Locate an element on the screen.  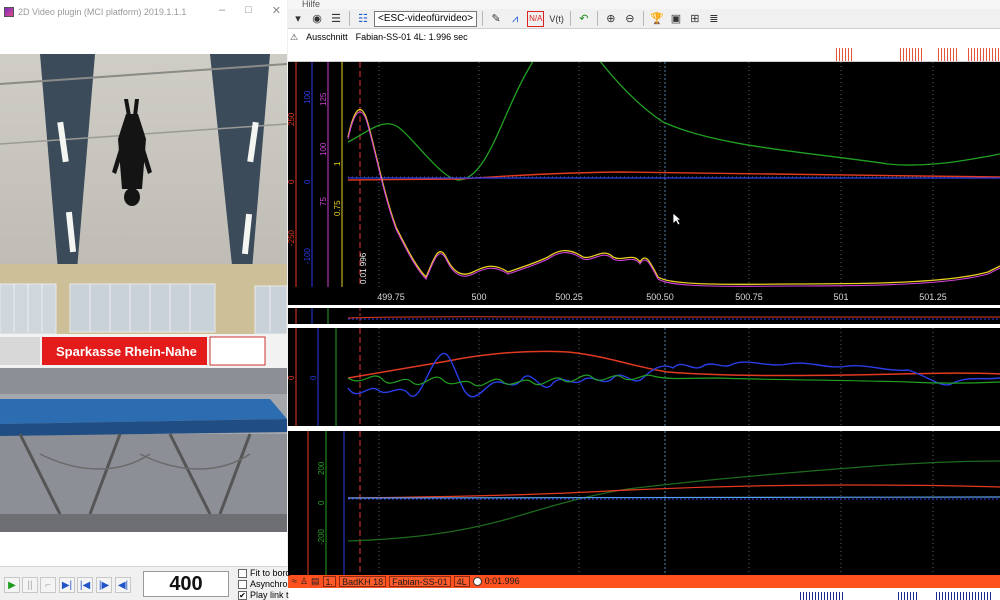
x-tick-label: 500.25 is located at coordinates (569, 297).